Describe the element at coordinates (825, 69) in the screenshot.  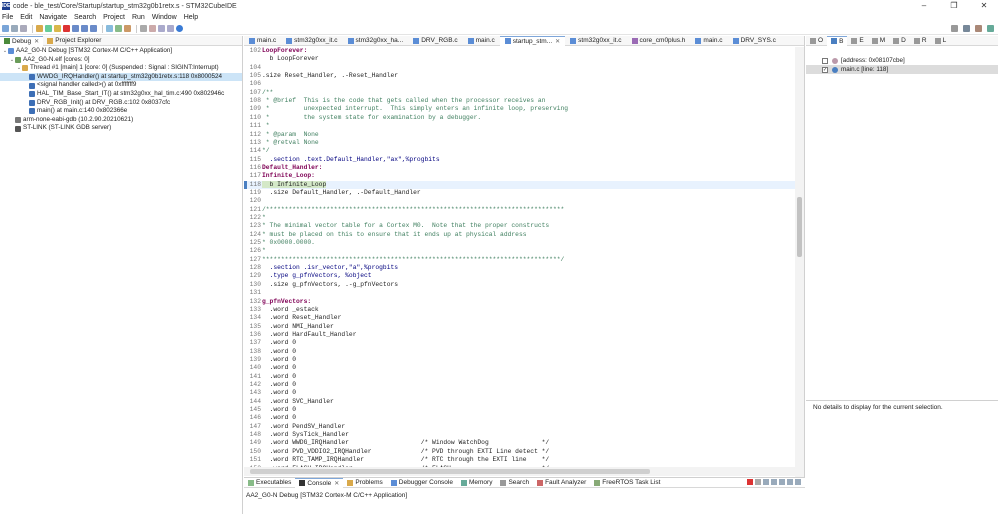
I see `breakpoint-checkbox: ✓` at that location.